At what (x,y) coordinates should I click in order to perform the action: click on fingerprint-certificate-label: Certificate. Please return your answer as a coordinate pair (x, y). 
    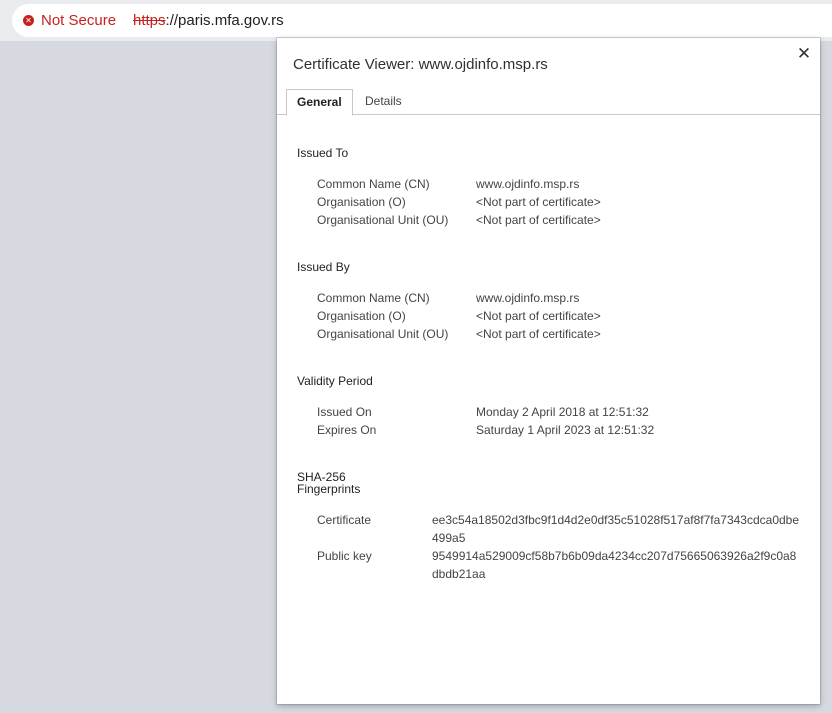
    Looking at the image, I should click on (344, 520).